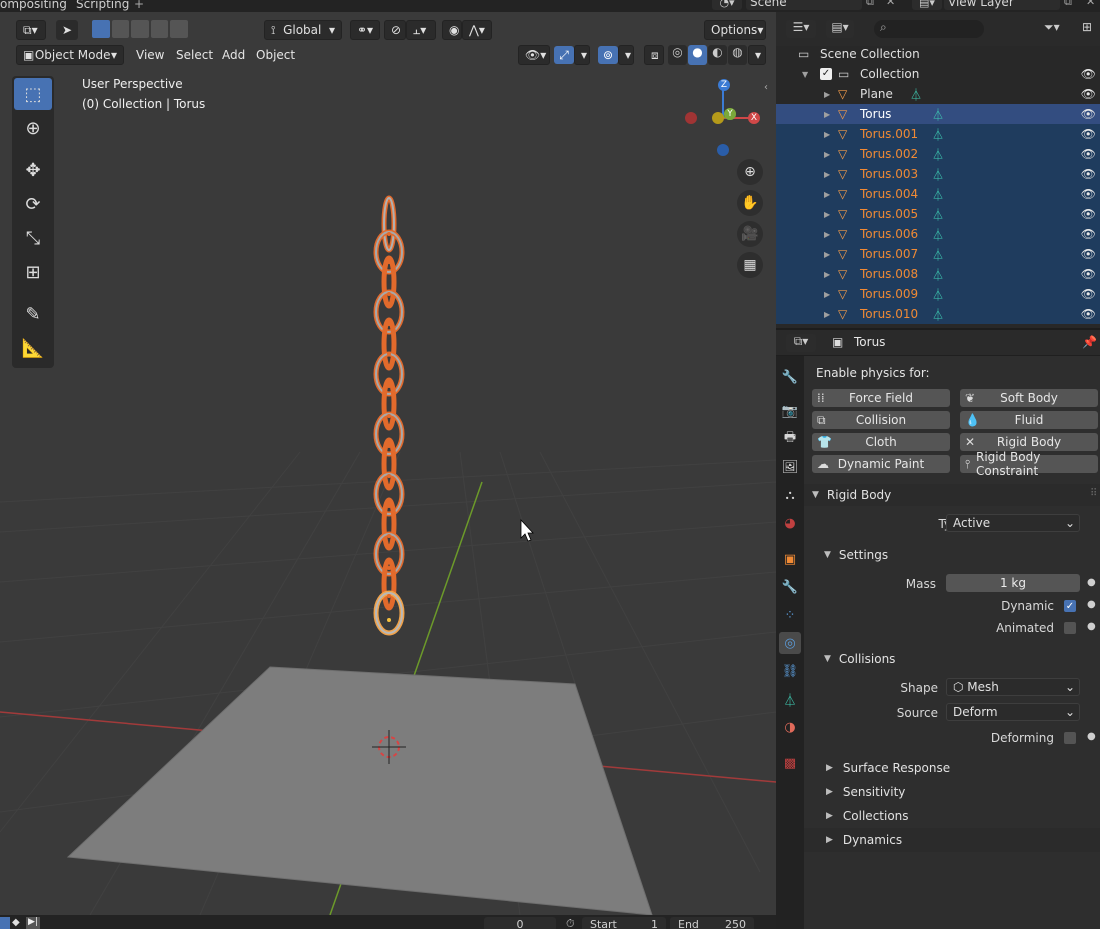  Describe the element at coordinates (1089, 342) in the screenshot. I see `pin-icon: 📌` at that location.